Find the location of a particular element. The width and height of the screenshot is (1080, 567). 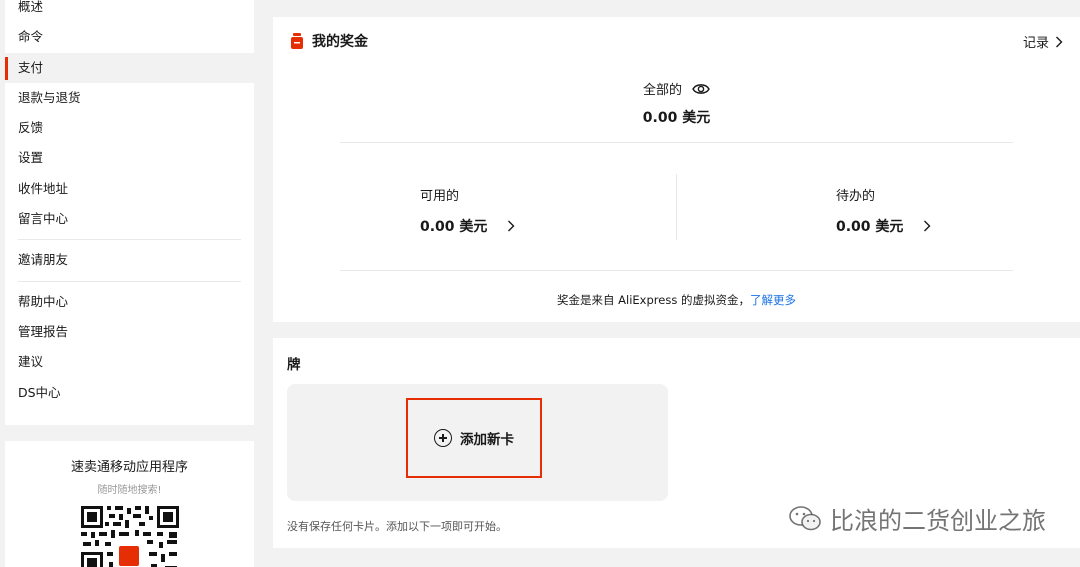

watermark: 比浪的二货创业之旅 is located at coordinates (917, 518).